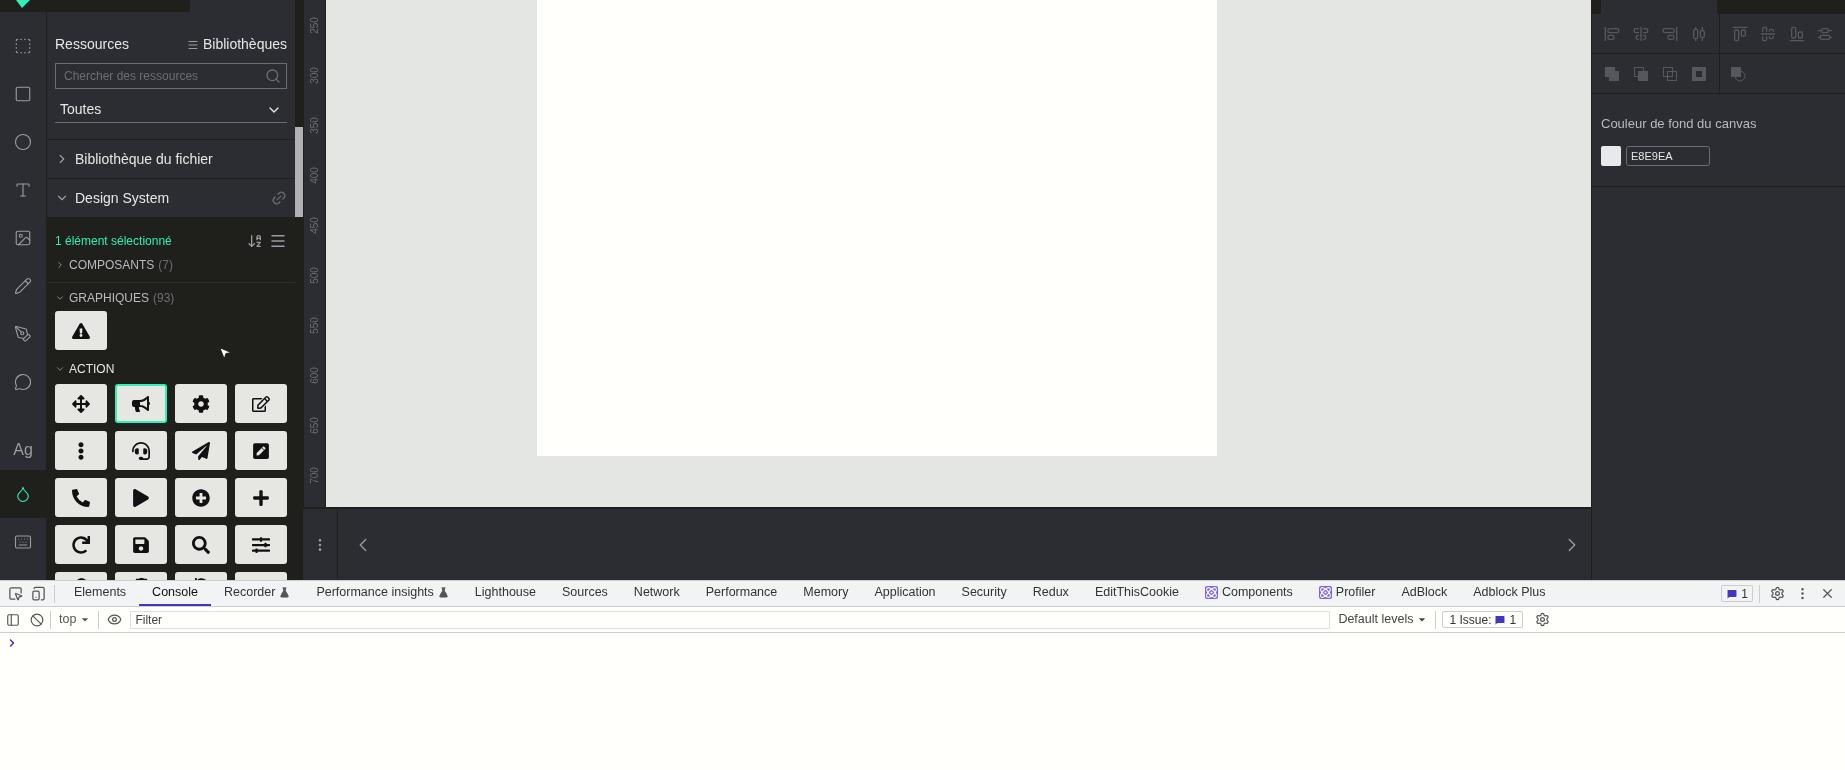  Describe the element at coordinates (314, 125) in the screenshot. I see `ruler-label: 350` at that location.